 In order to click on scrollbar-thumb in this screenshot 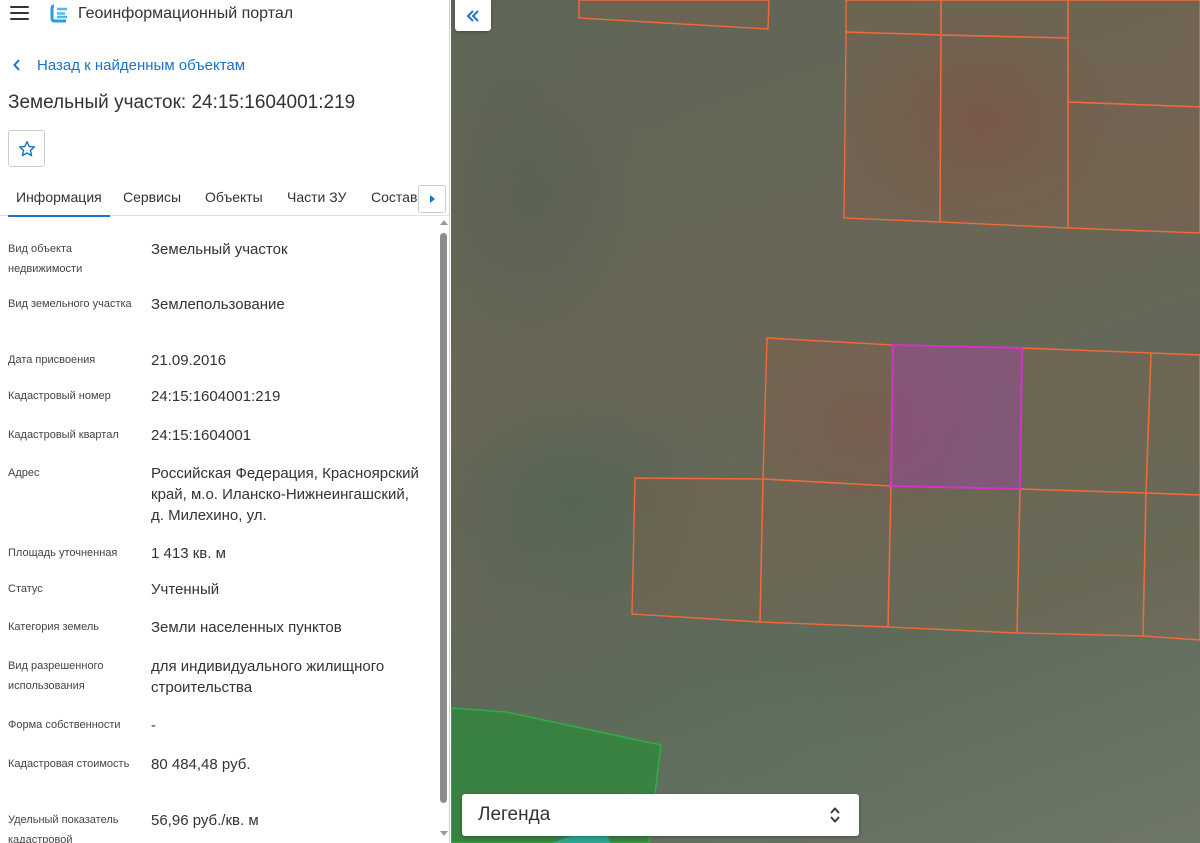, I will do `click(443, 518)`.